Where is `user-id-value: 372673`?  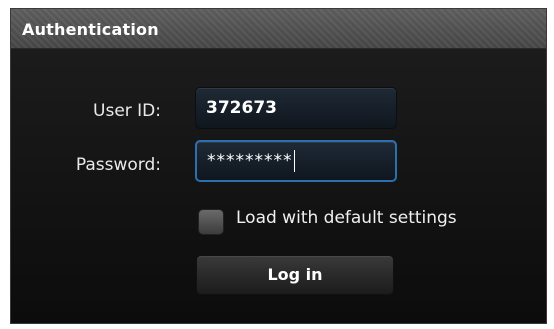
user-id-value: 372673 is located at coordinates (241, 108).